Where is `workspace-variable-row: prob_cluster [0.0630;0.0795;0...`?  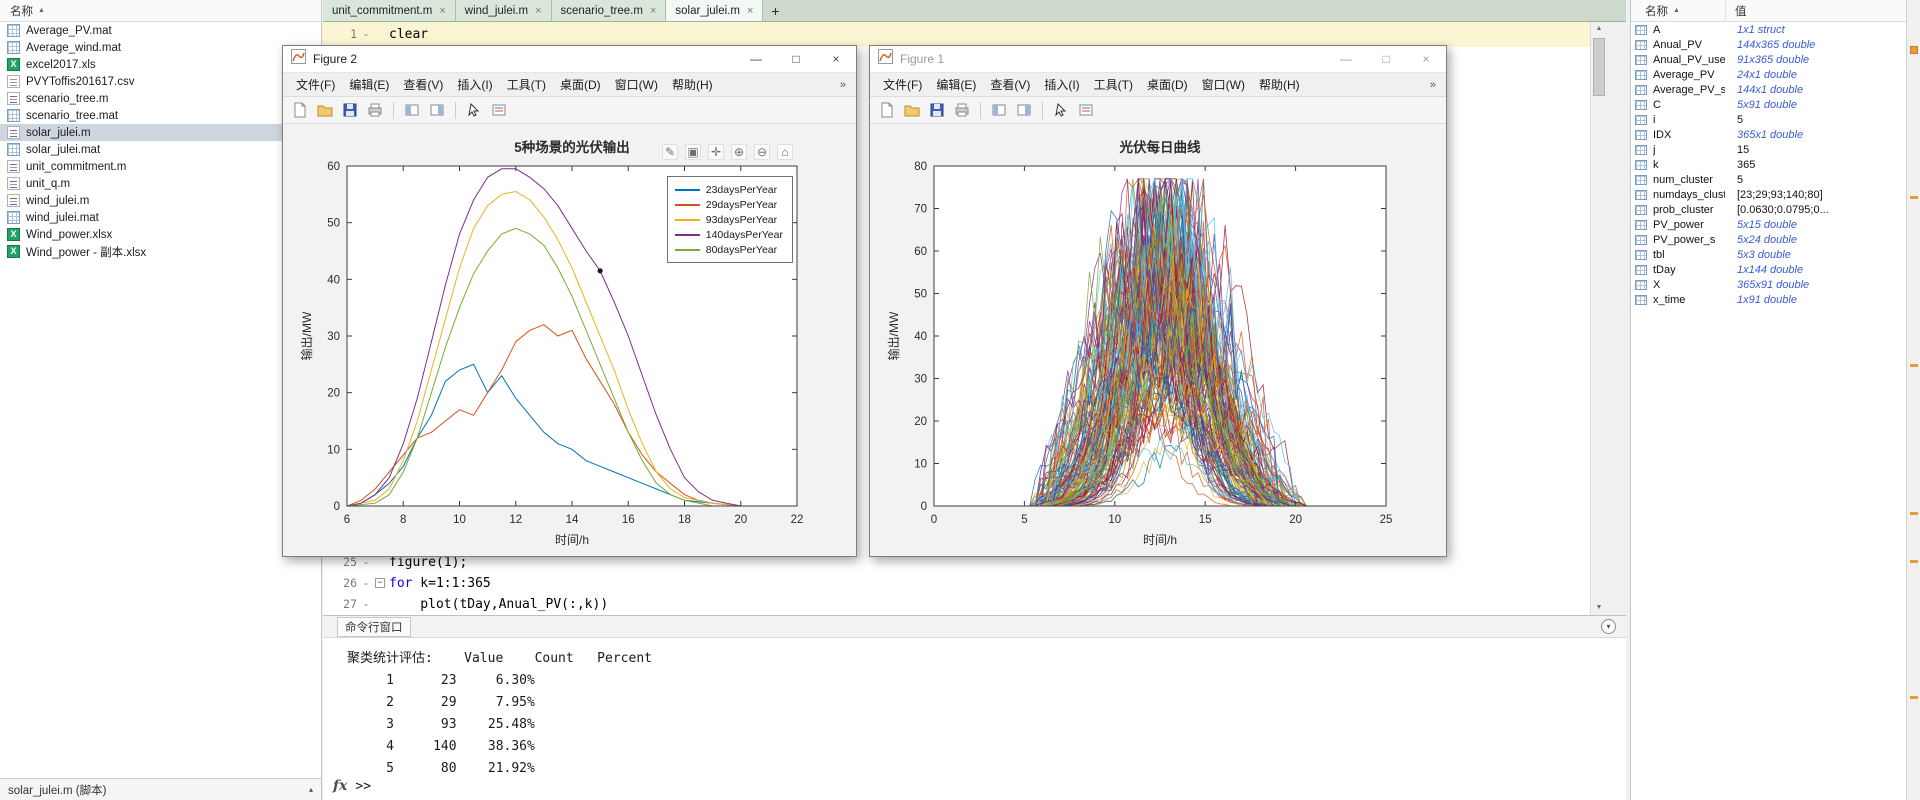
workspace-variable-row: prob_cluster [0.0630;0.0795;0... is located at coordinates (1768, 209).